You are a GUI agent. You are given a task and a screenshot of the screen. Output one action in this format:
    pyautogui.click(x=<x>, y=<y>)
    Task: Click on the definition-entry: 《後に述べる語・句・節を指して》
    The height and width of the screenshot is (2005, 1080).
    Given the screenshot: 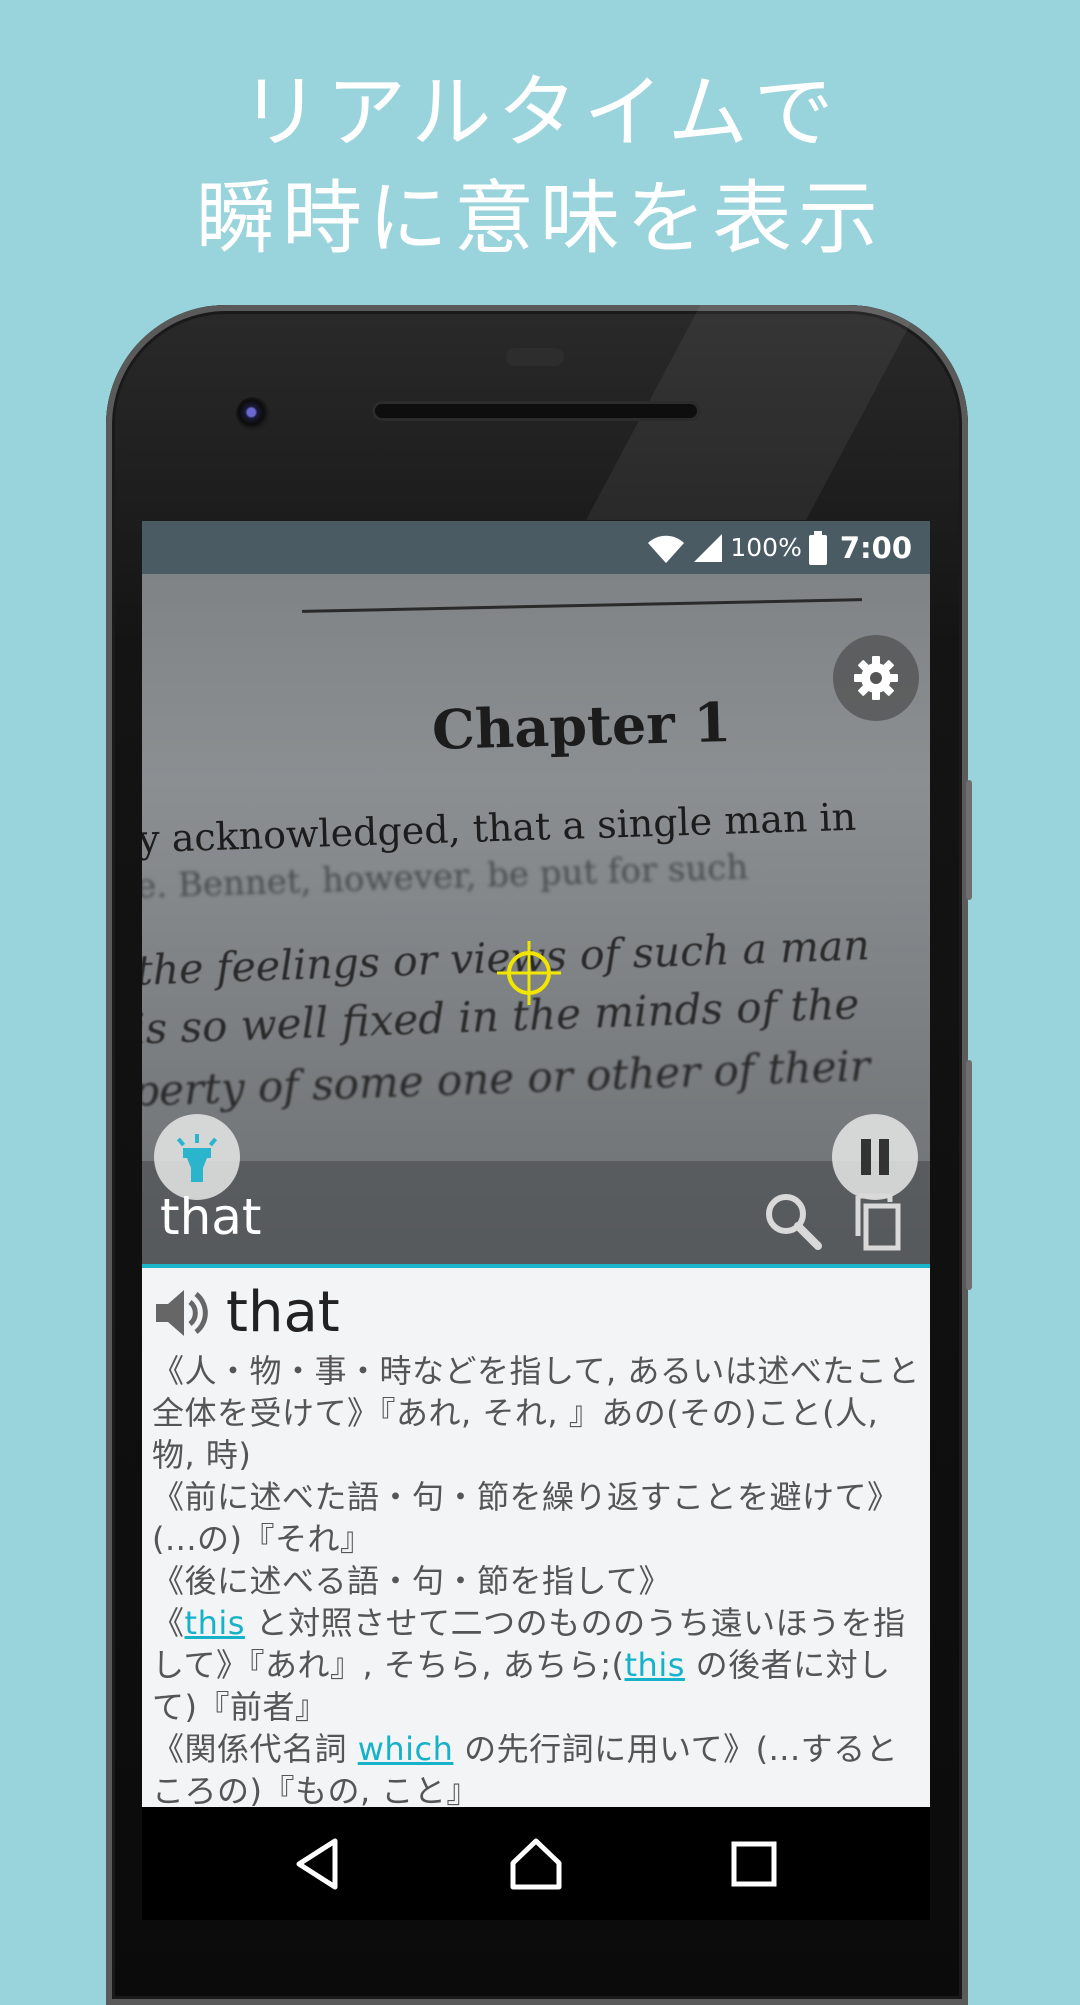 What is the action you would take?
    pyautogui.click(x=412, y=1581)
    